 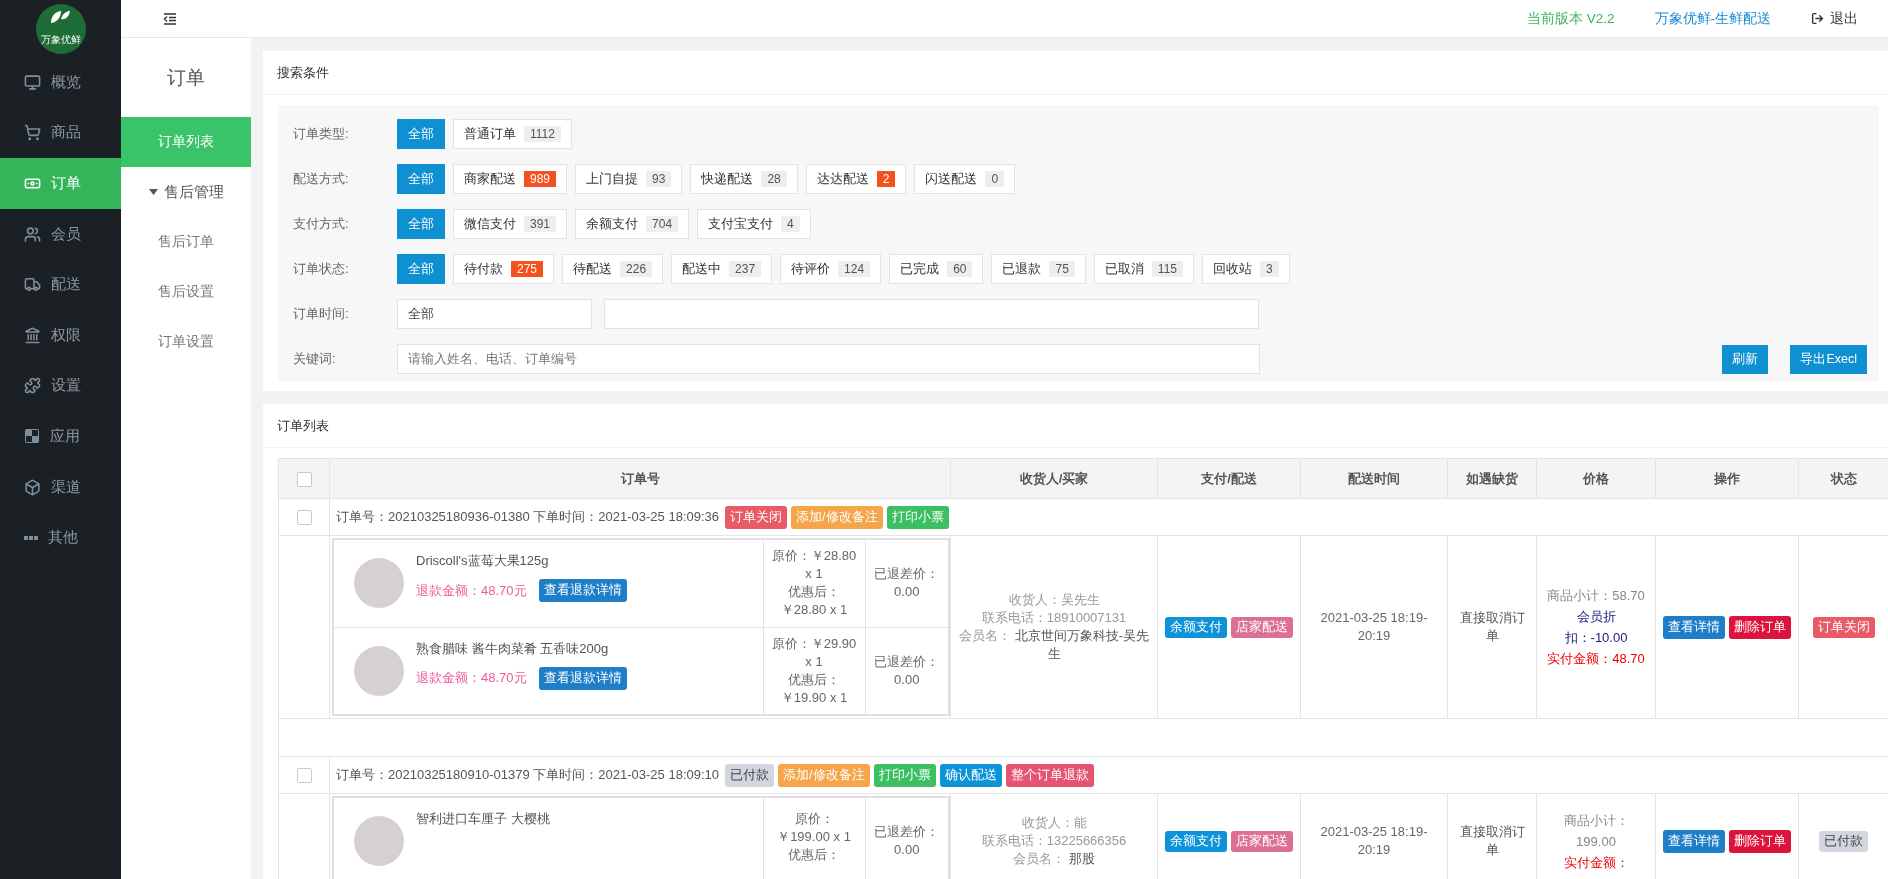 What do you see at coordinates (756, 517) in the screenshot?
I see `order-action-button: 订单关闭` at bounding box center [756, 517].